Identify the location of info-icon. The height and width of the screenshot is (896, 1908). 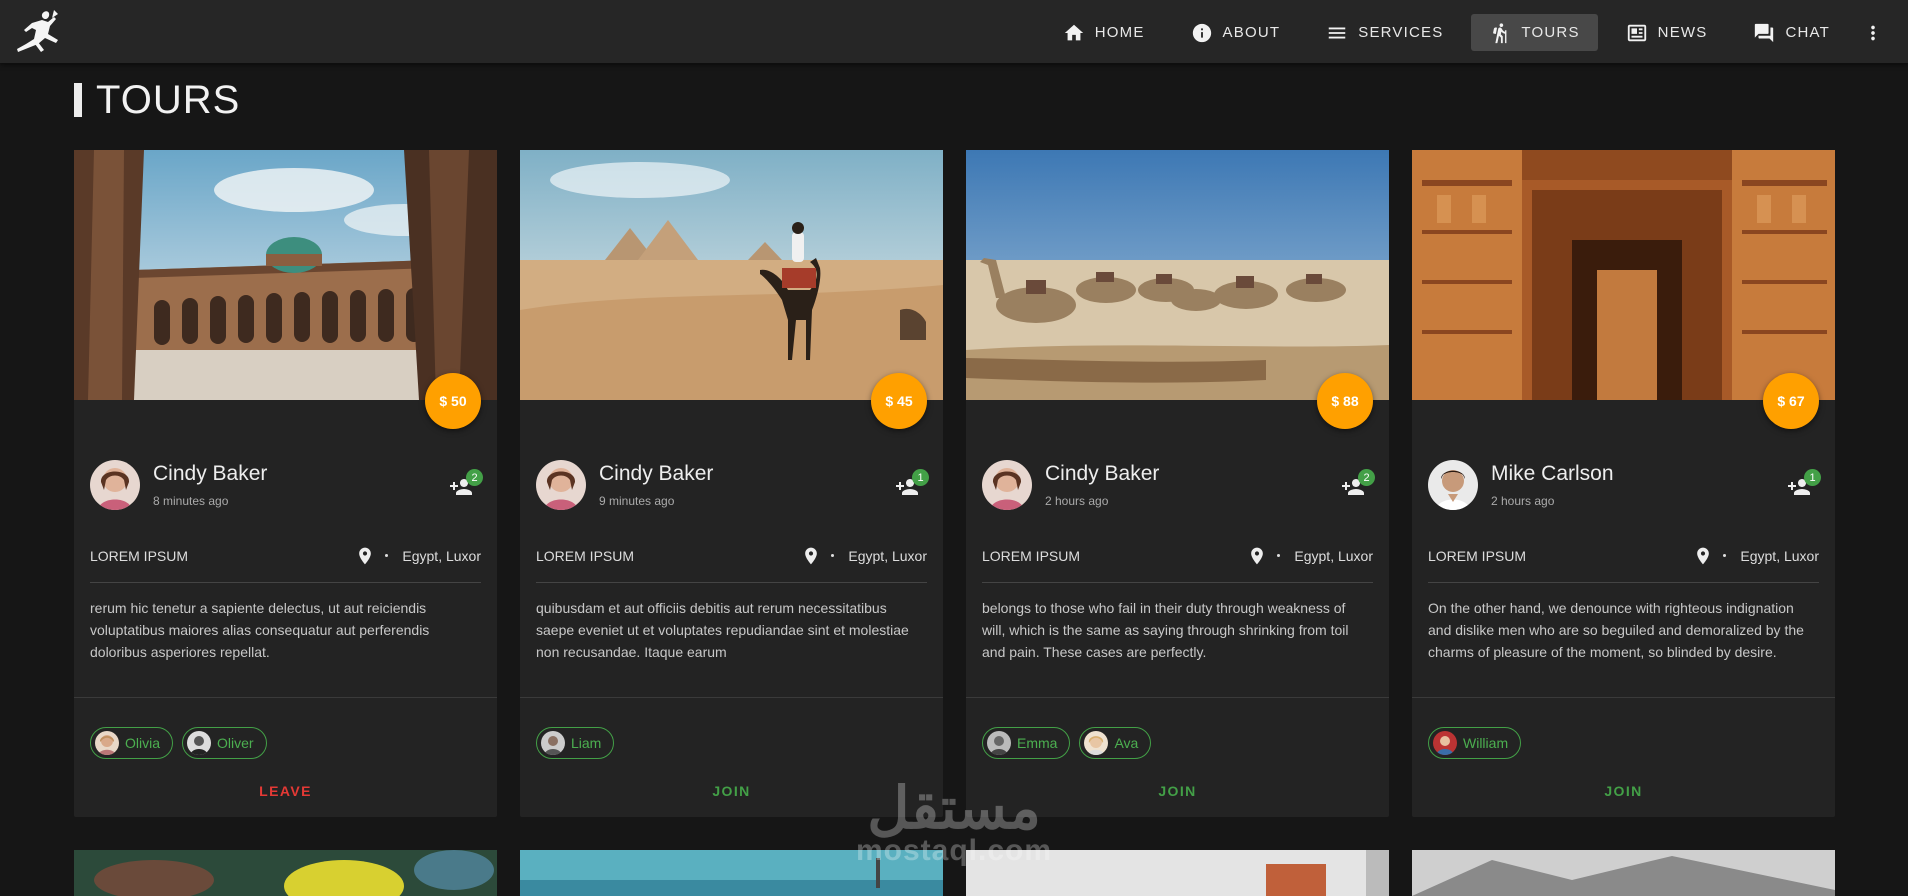
(1201, 32).